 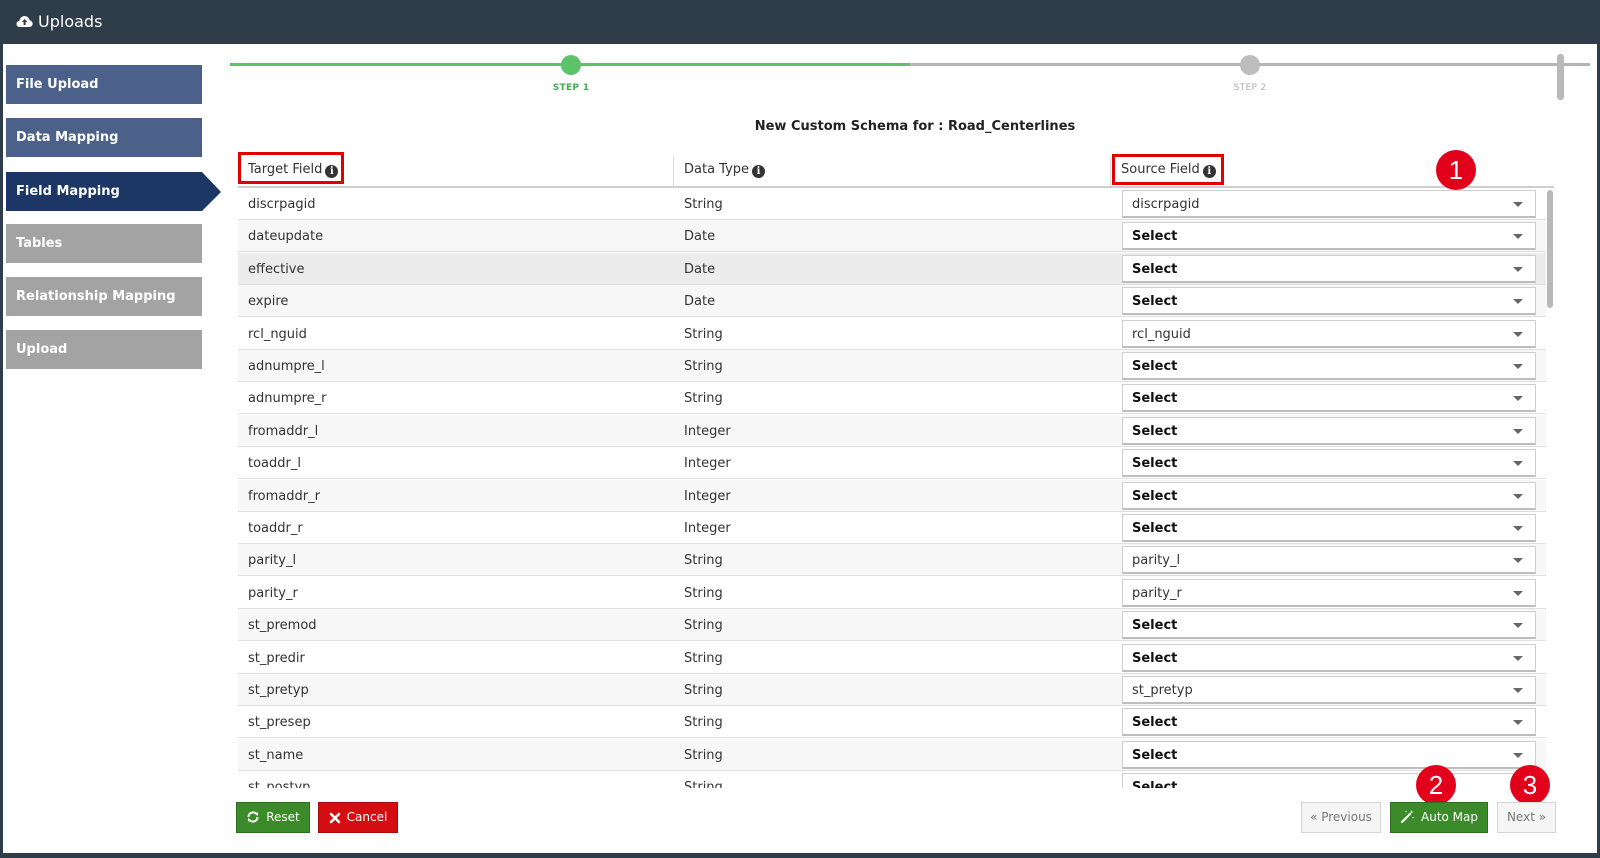 I want to click on highlight-source-field, so click(x=1168, y=169).